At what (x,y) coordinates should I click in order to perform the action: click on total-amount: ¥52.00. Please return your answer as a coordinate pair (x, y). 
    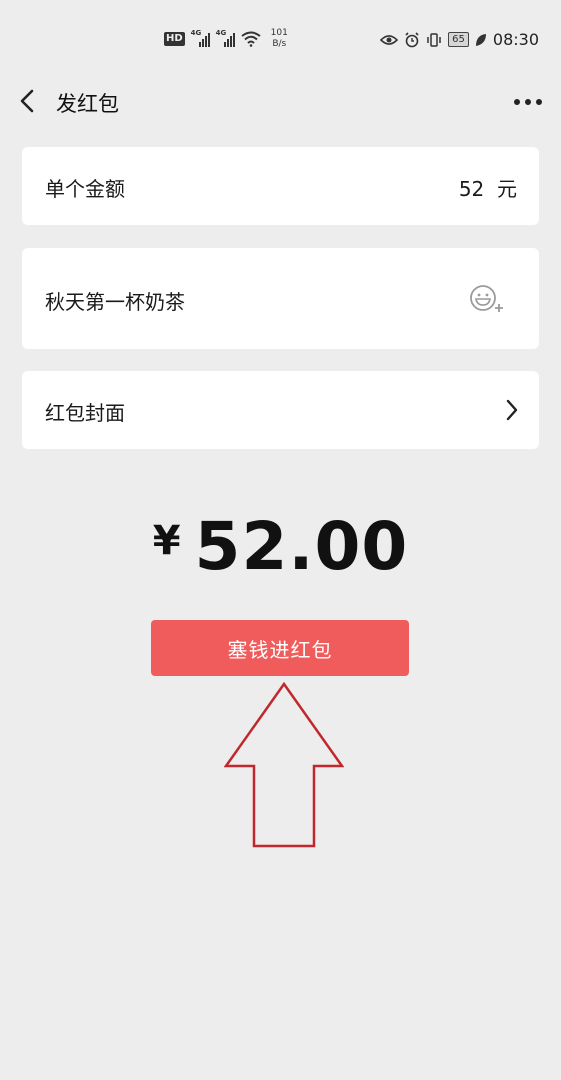
    Looking at the image, I should click on (280, 548).